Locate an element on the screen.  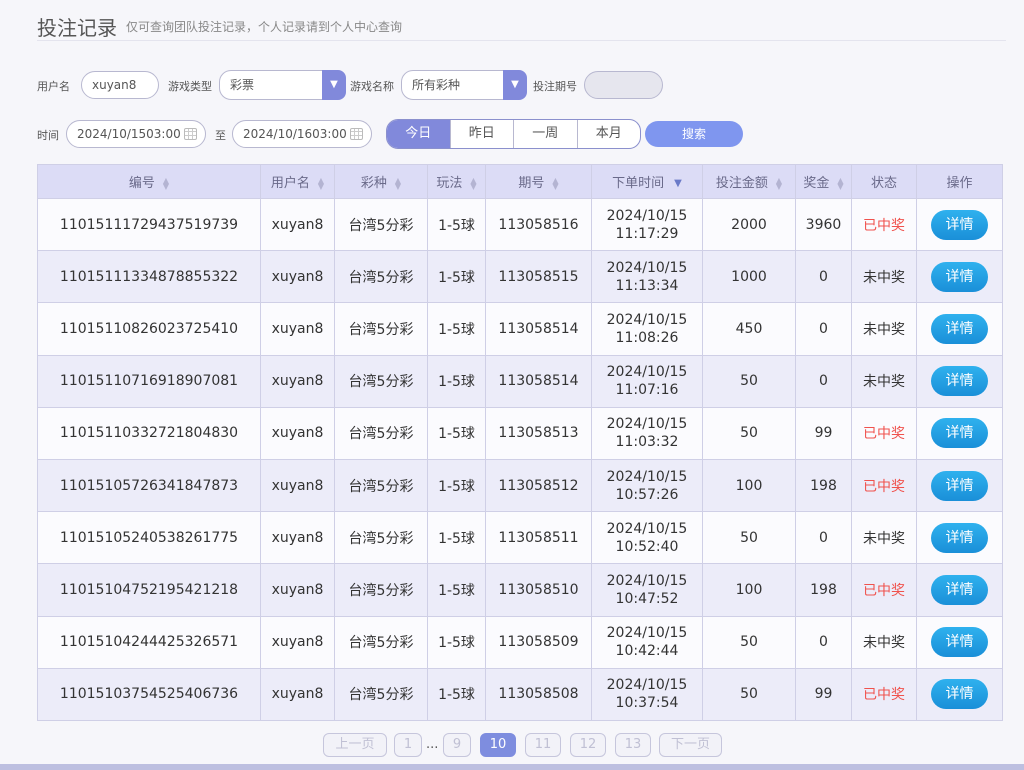
page-button-12: 12 is located at coordinates (588, 745).